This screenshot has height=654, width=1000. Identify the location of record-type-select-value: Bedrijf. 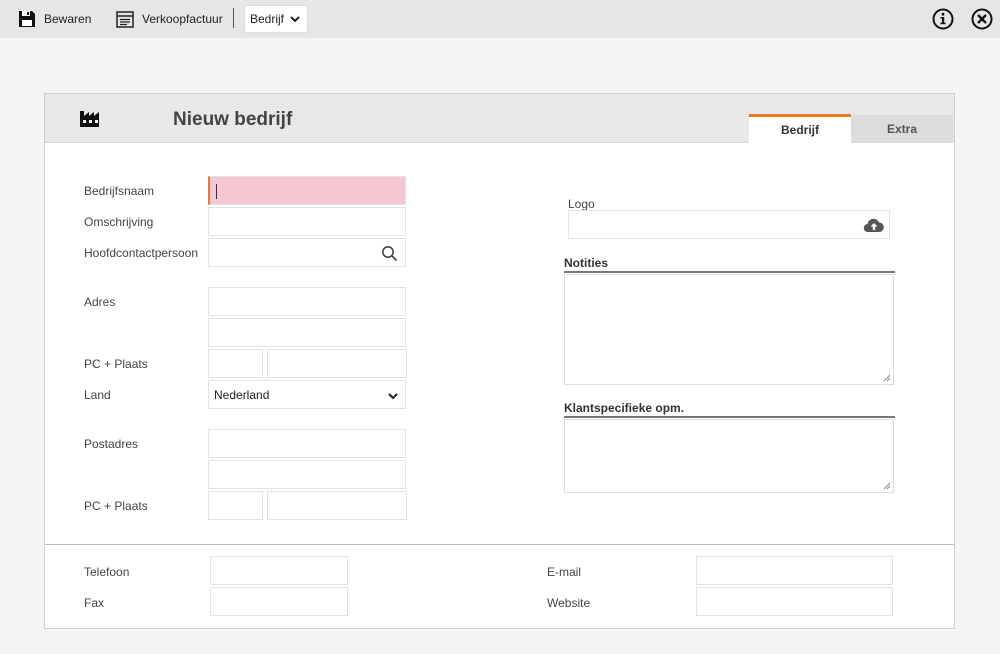
(267, 19).